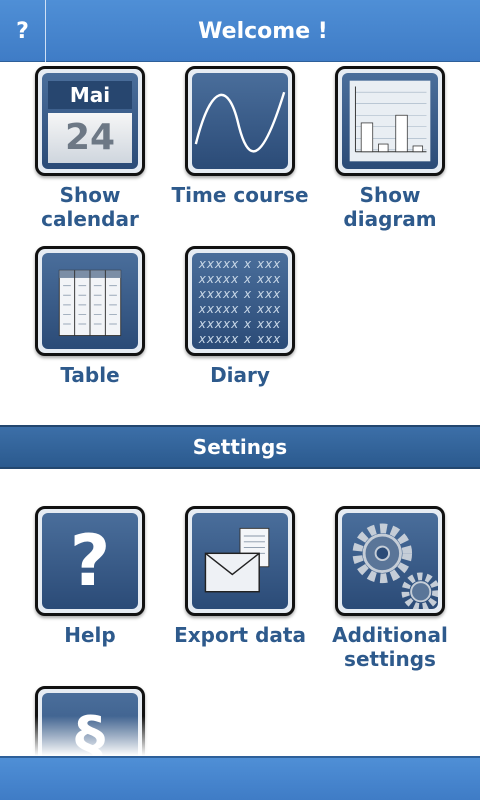 The height and width of the screenshot is (800, 480). Describe the element at coordinates (390, 219) in the screenshot. I see `tile-label-line2: diagram` at that location.